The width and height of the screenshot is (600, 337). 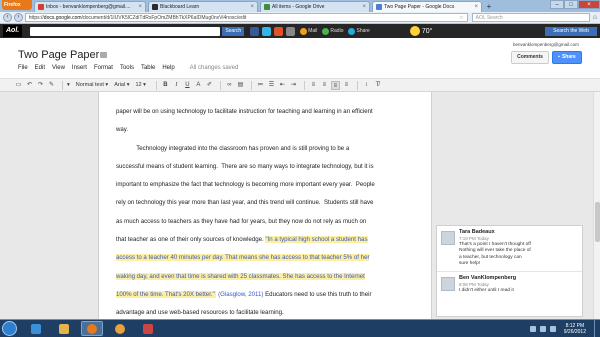 What do you see at coordinates (575, 329) in the screenshot?
I see `clock: 8:12 PM 9/26/2012` at bounding box center [575, 329].